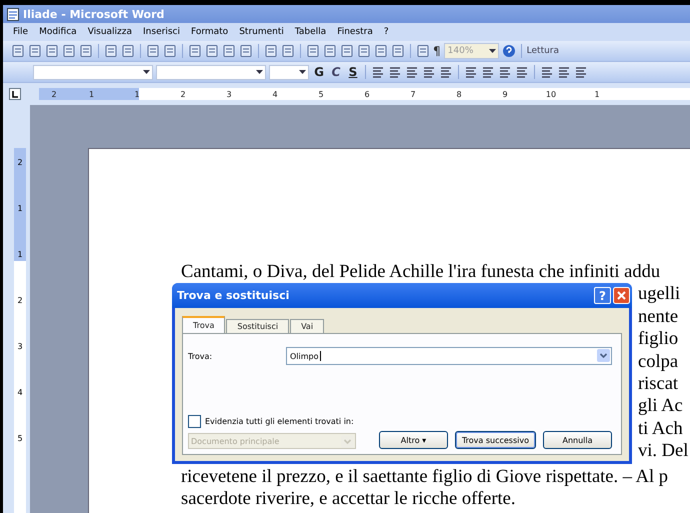  What do you see at coordinates (289, 72) in the screenshot?
I see `font-size-dropdown` at bounding box center [289, 72].